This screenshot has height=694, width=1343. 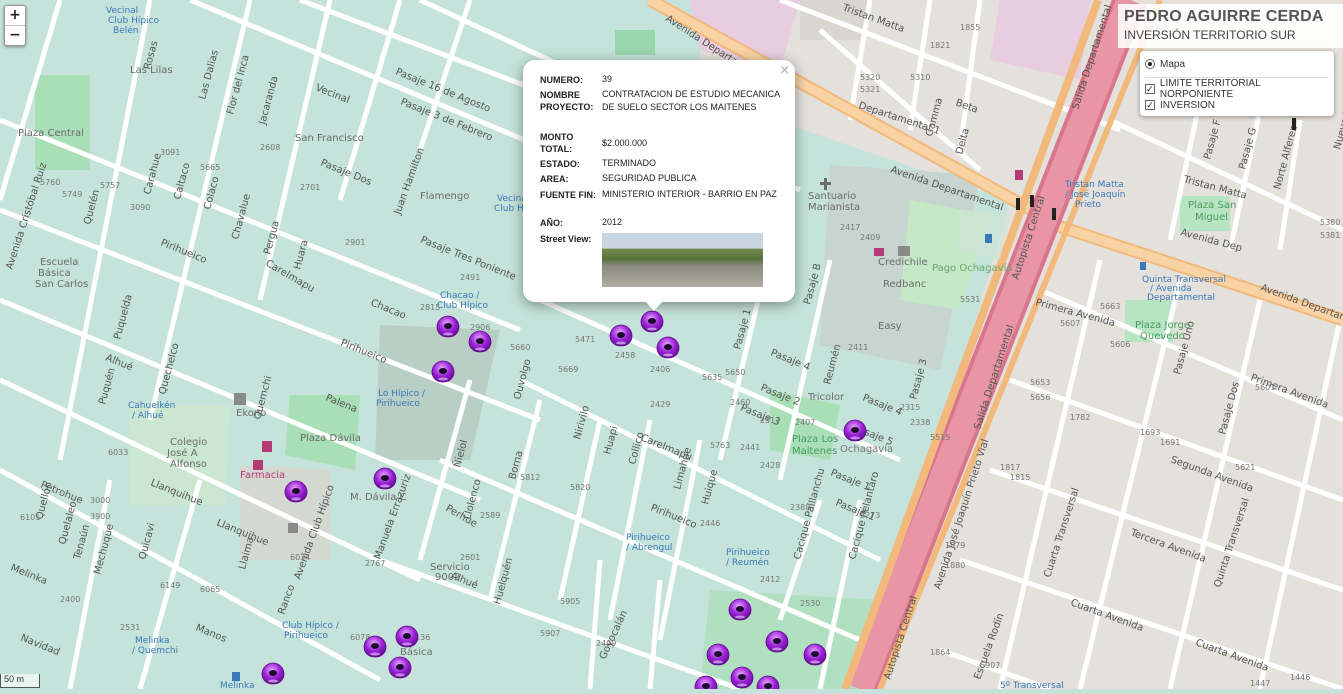 I want to click on map-subtitle: INVERSIÓN TERRITORIO SUR, so click(x=1210, y=35).